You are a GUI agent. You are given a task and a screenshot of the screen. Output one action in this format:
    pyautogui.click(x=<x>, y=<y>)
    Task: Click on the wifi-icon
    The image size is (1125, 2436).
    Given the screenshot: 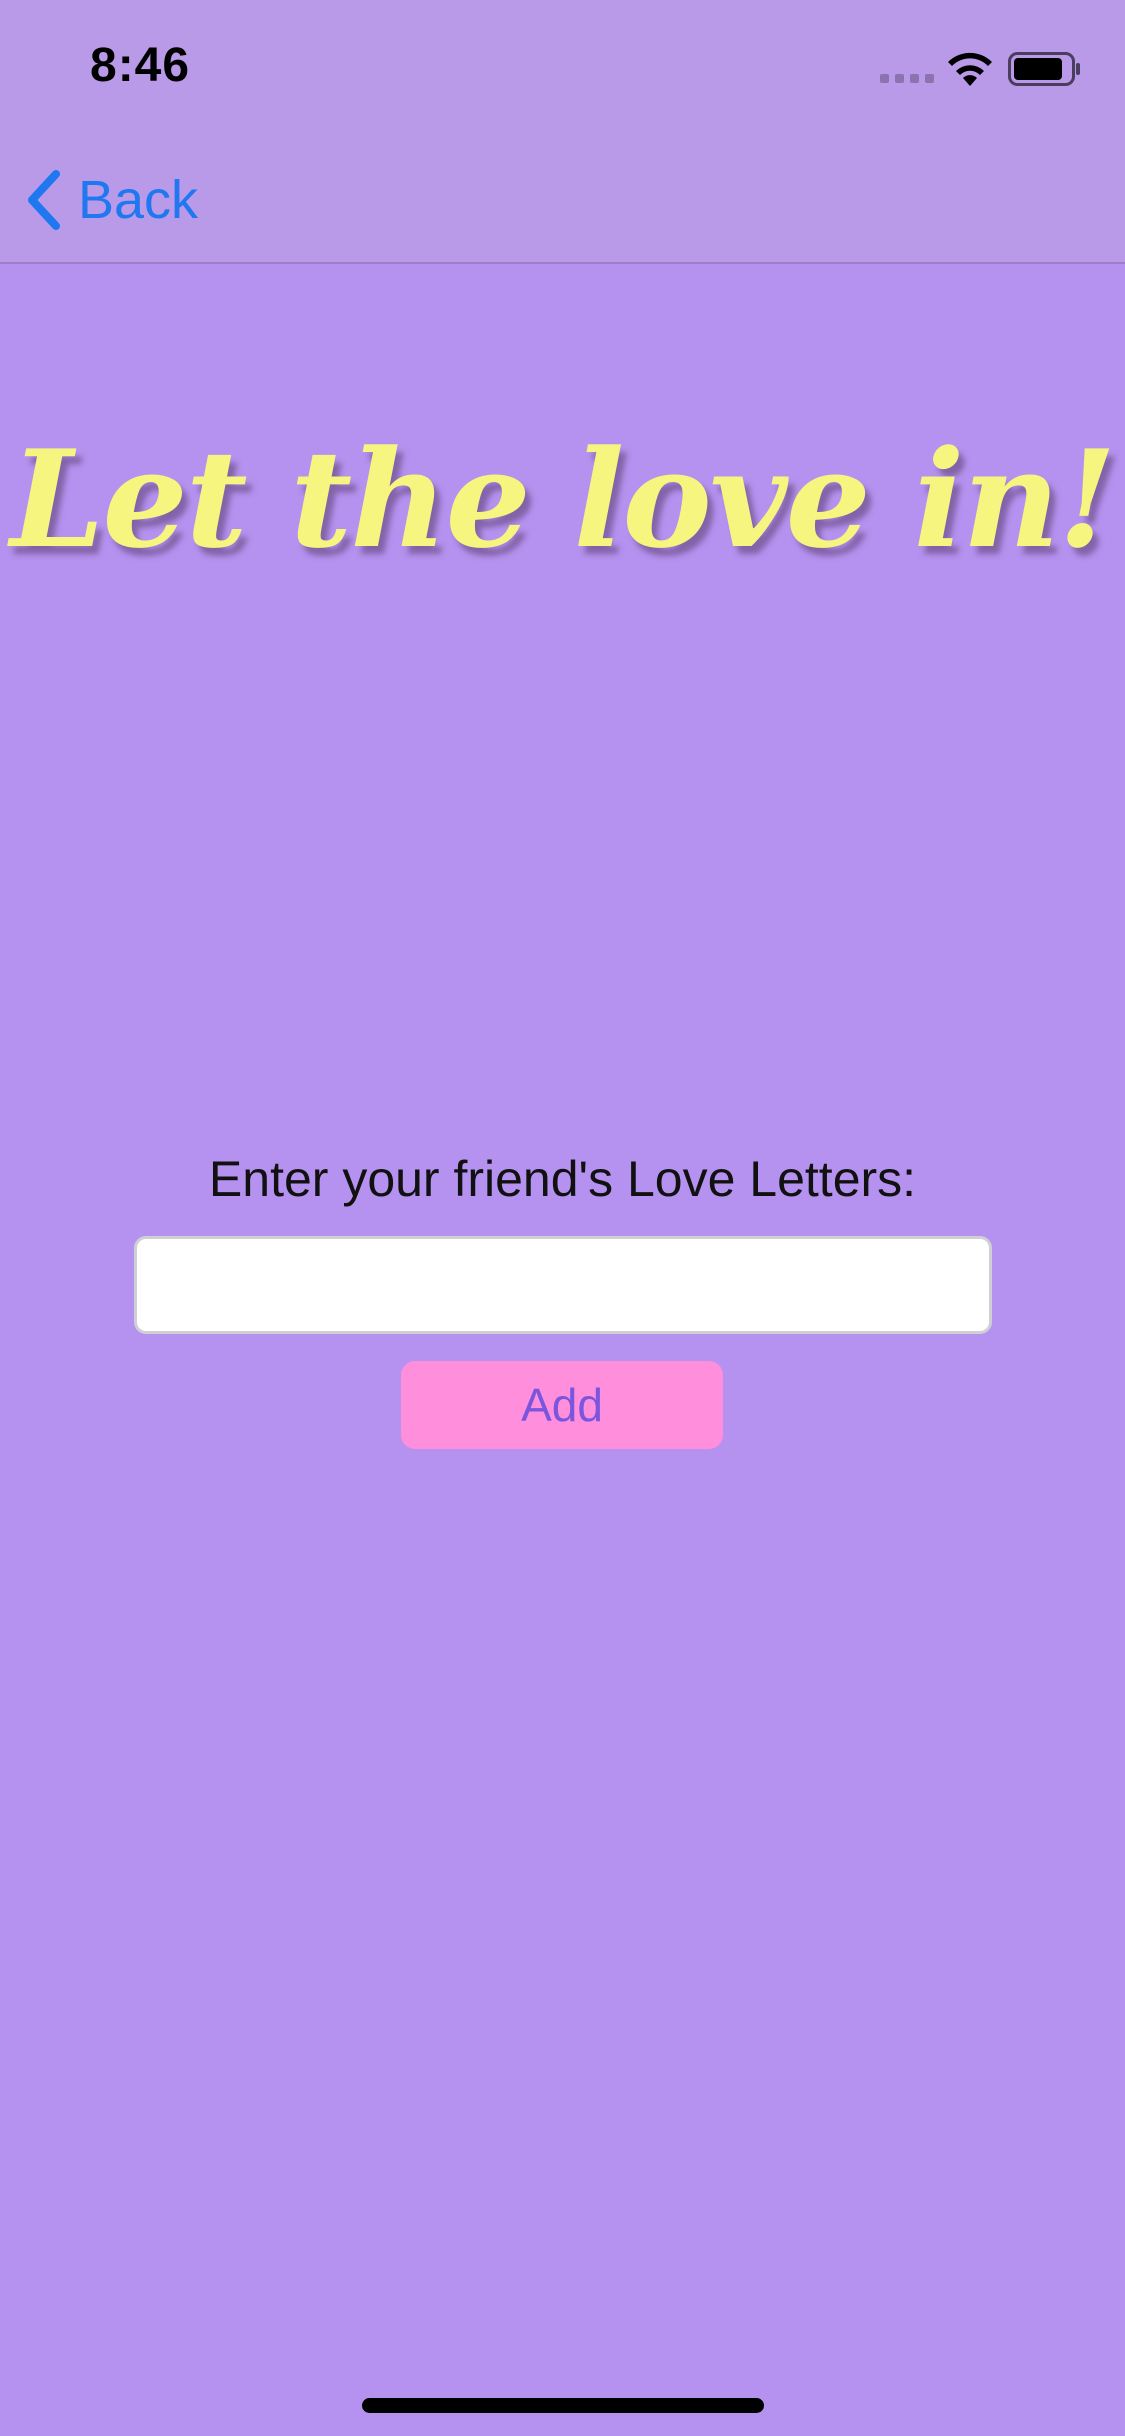 What is the action you would take?
    pyautogui.click(x=970, y=69)
    